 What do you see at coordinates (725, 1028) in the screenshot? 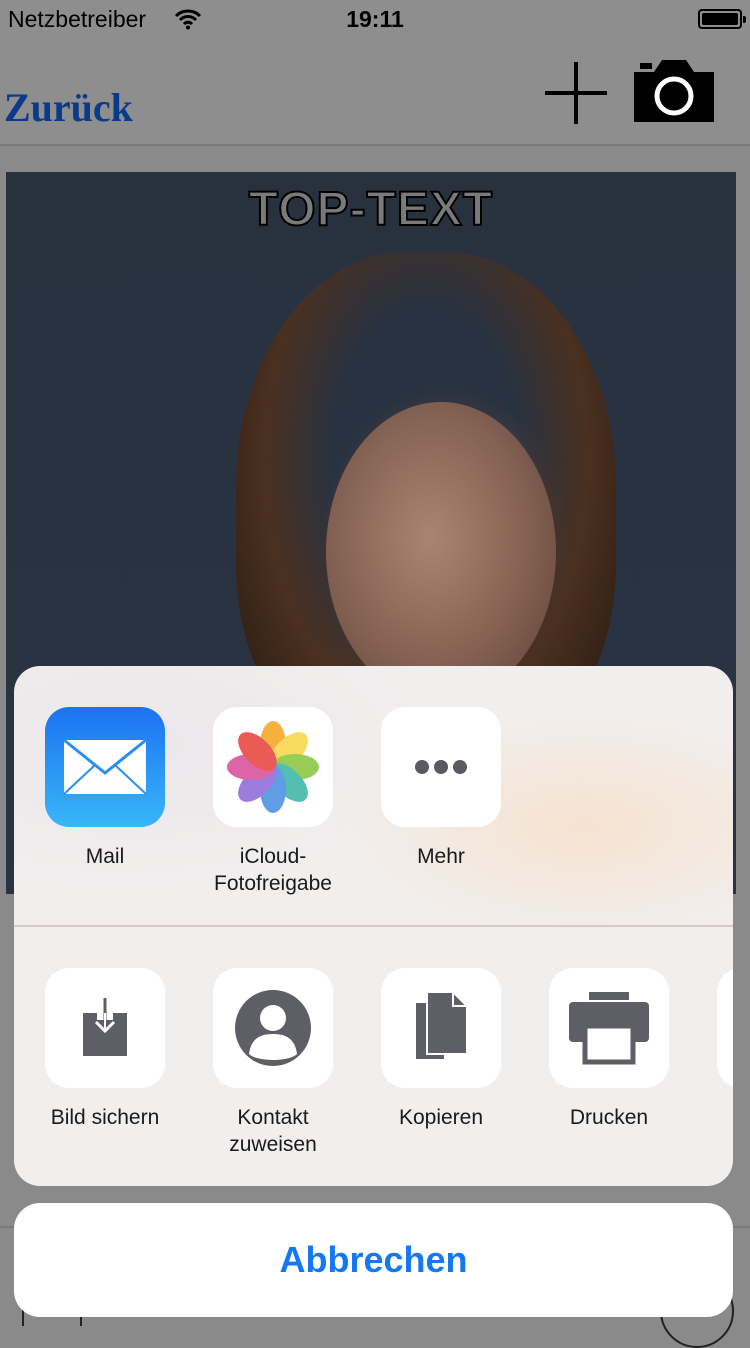
I see `partial-action-tile` at bounding box center [725, 1028].